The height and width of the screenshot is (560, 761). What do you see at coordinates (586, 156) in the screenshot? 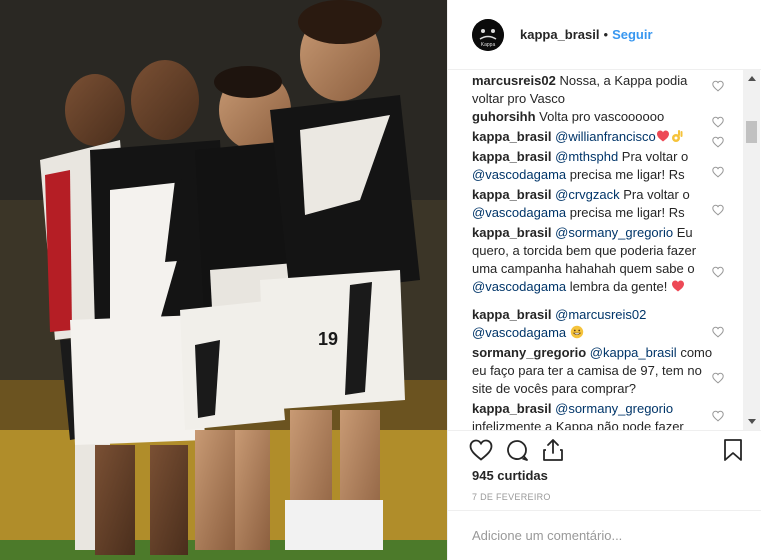
I see `comment-mention-link: @mthsphd` at bounding box center [586, 156].